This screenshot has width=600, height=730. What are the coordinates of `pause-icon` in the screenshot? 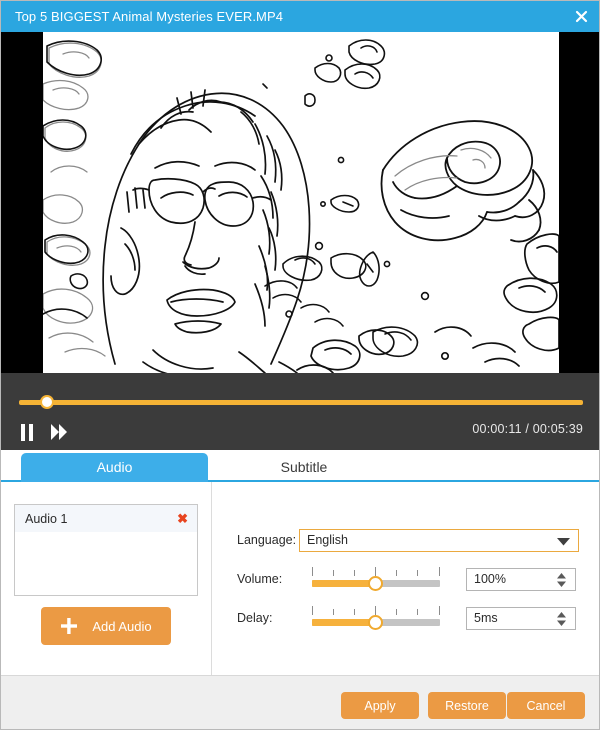 It's located at (27, 432).